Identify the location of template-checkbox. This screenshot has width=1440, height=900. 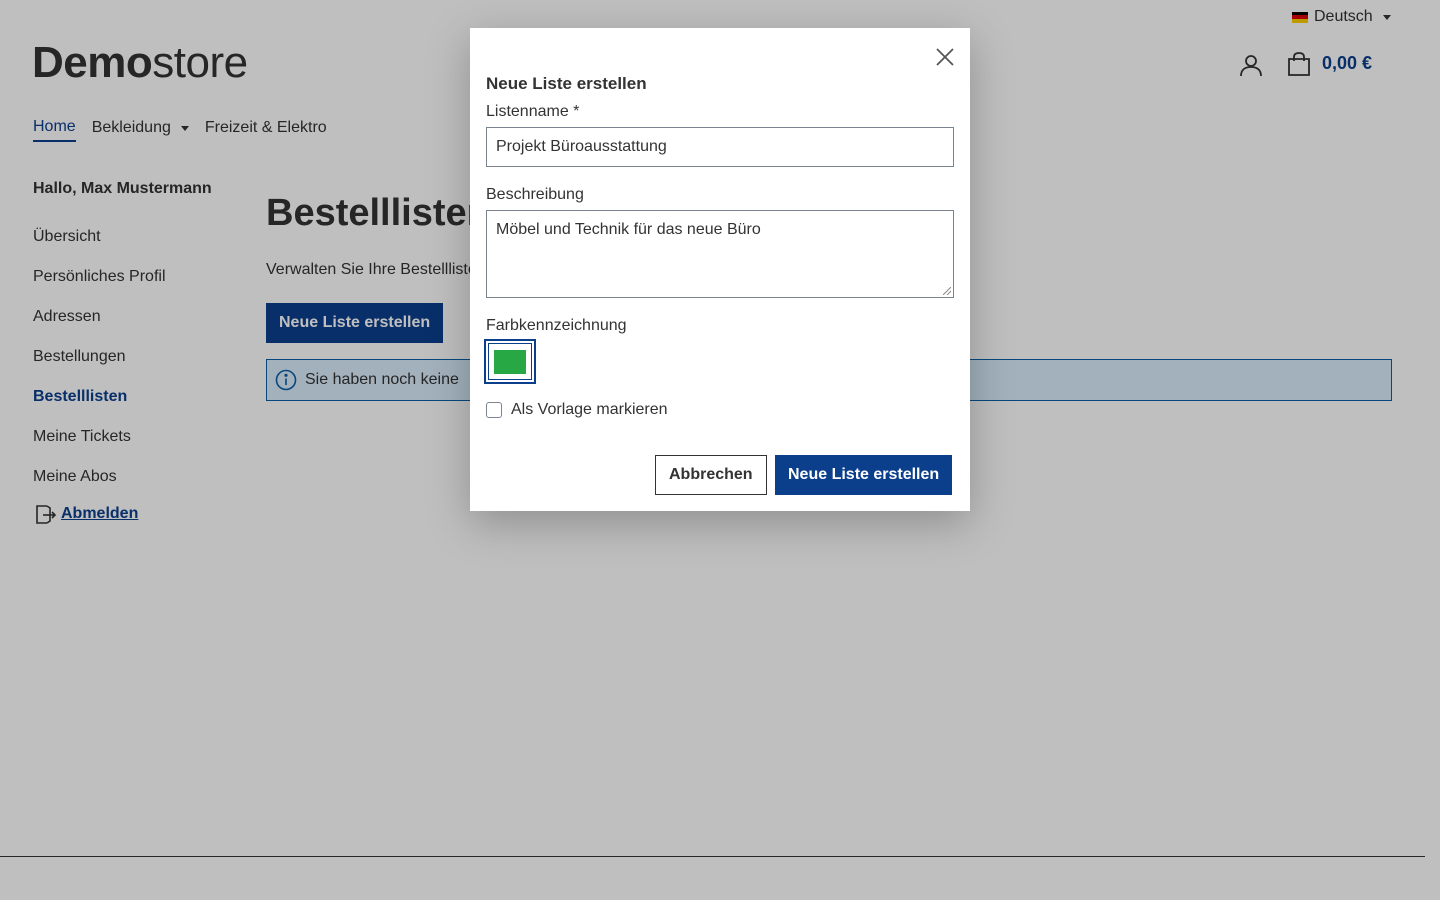
(494, 410).